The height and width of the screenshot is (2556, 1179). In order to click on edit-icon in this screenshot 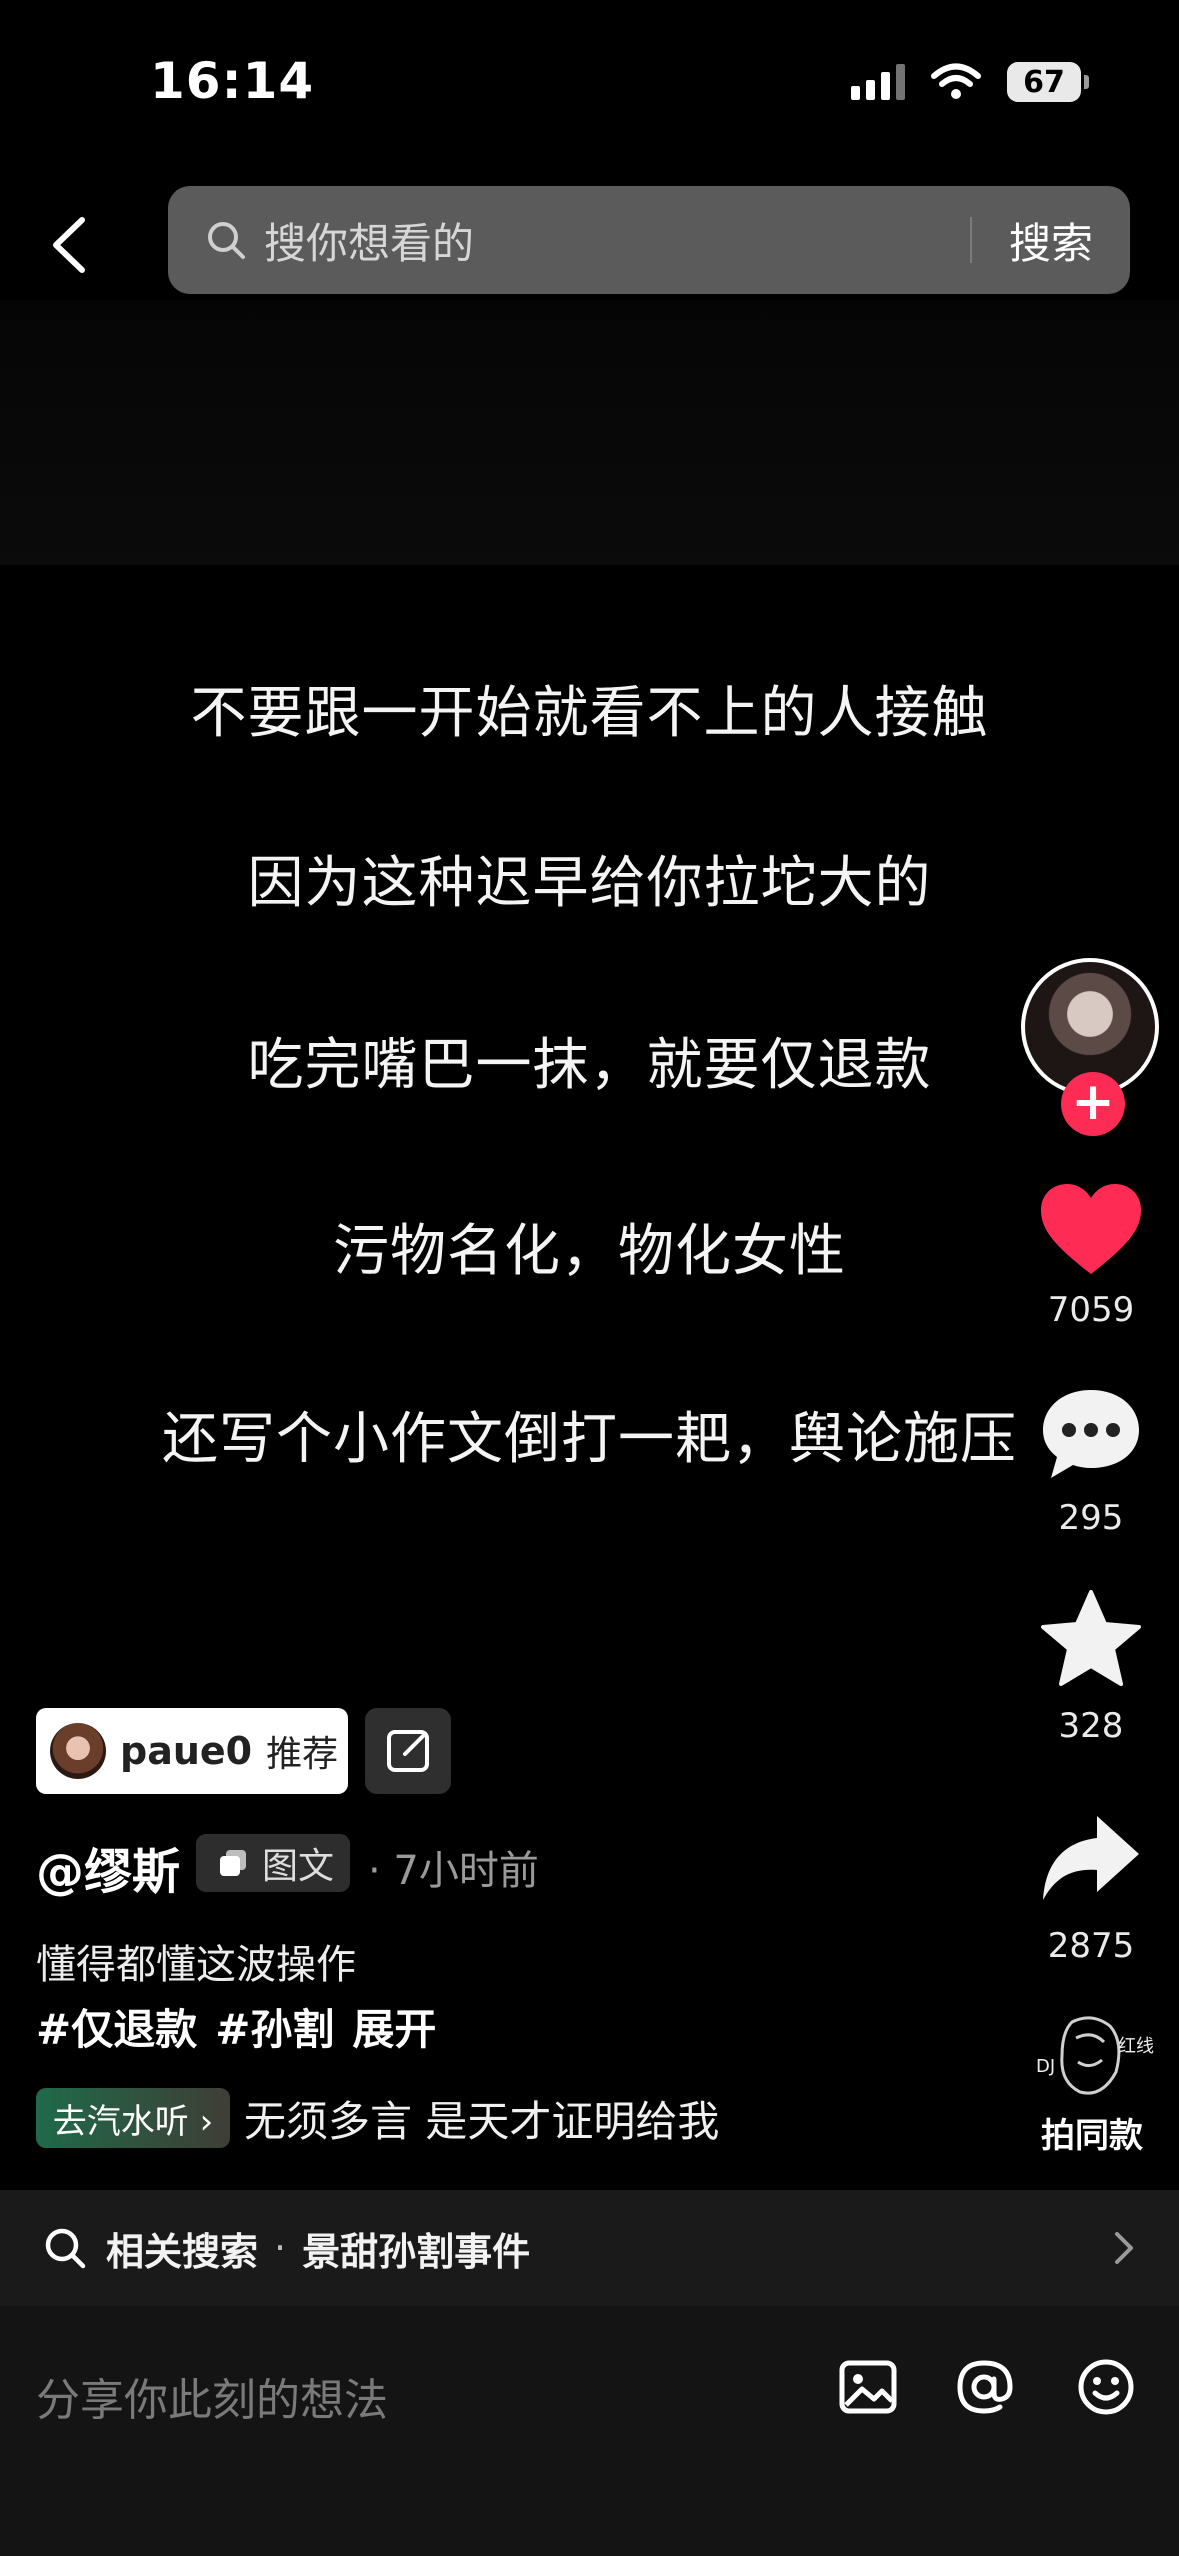, I will do `click(408, 1751)`.